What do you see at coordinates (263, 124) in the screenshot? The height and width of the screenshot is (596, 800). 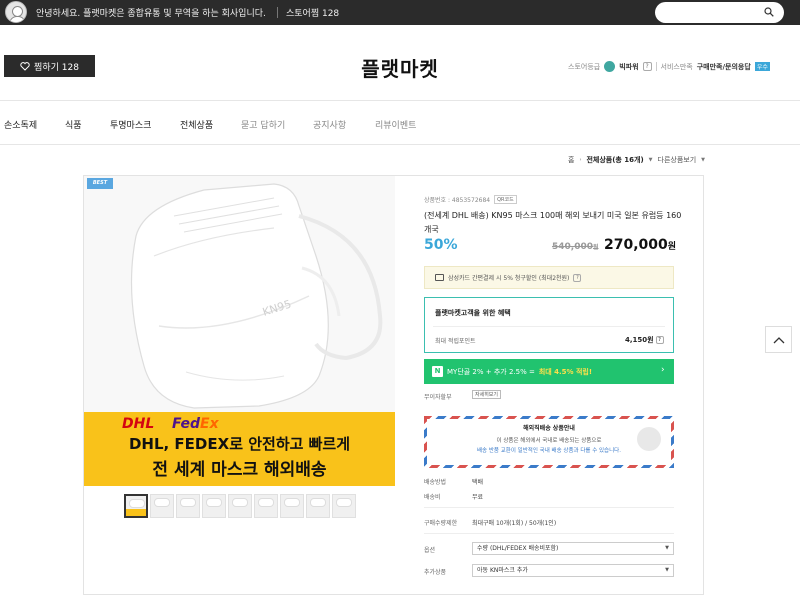 I see `nav-item-qna: 묻고 답하기` at bounding box center [263, 124].